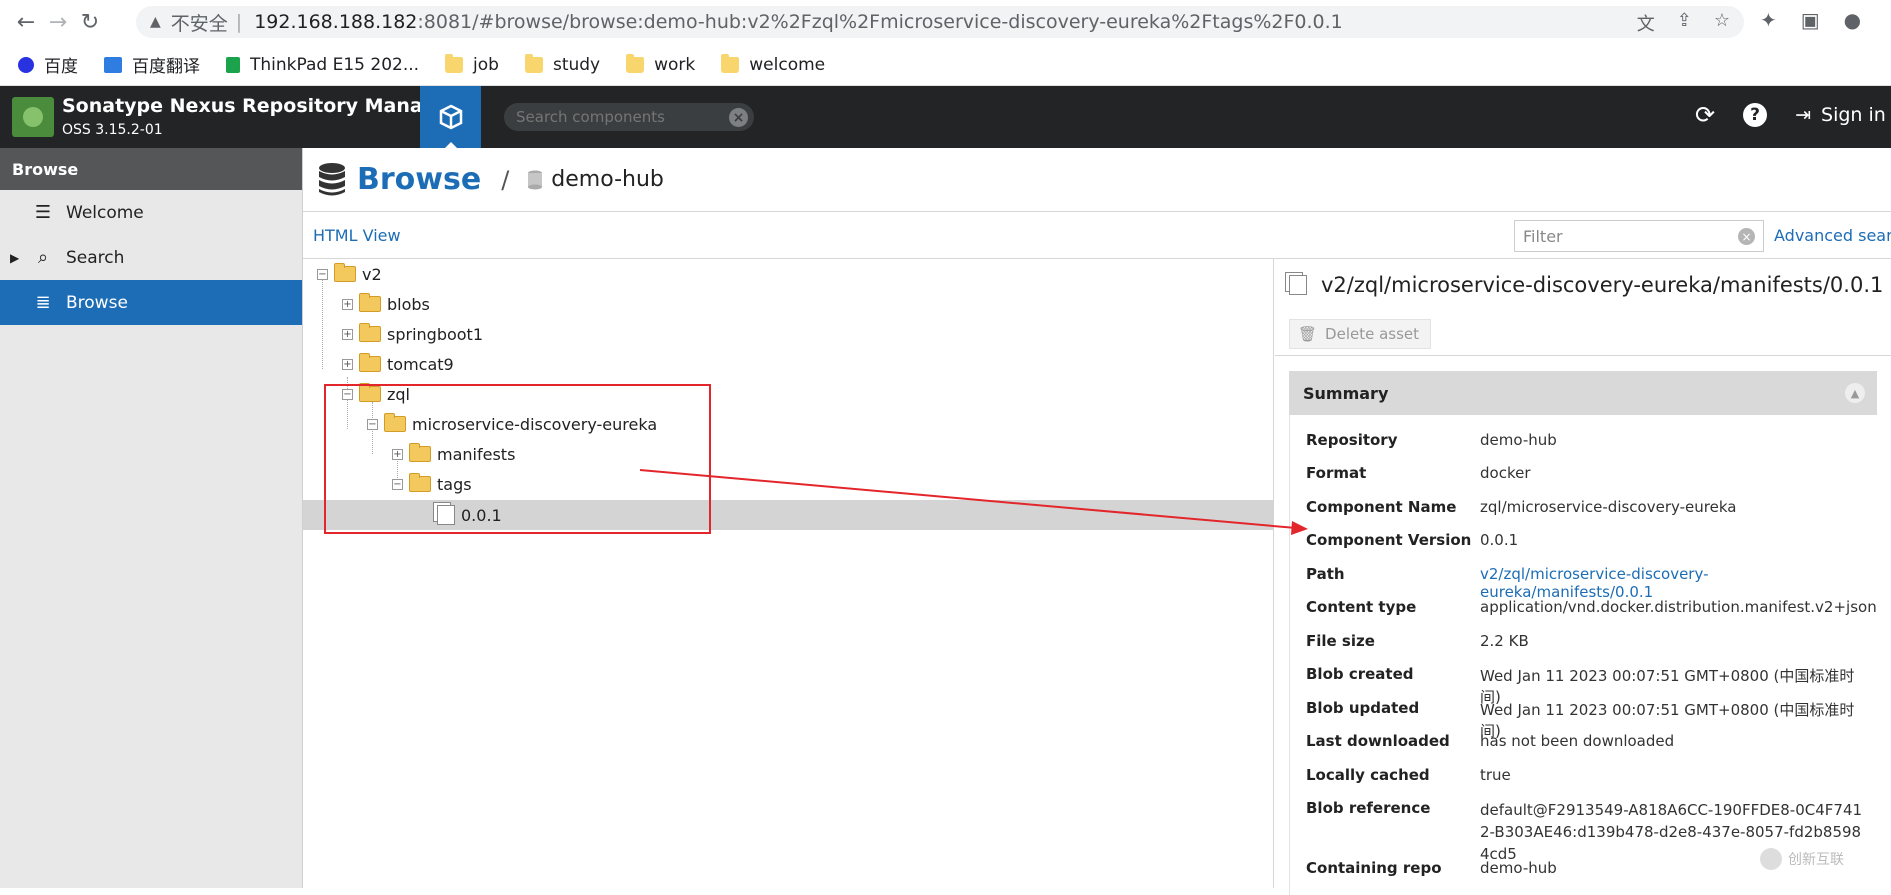 The height and width of the screenshot is (895, 1891). Describe the element at coordinates (1832, 235) in the screenshot. I see `advanced-search-link: Advanced search` at that location.